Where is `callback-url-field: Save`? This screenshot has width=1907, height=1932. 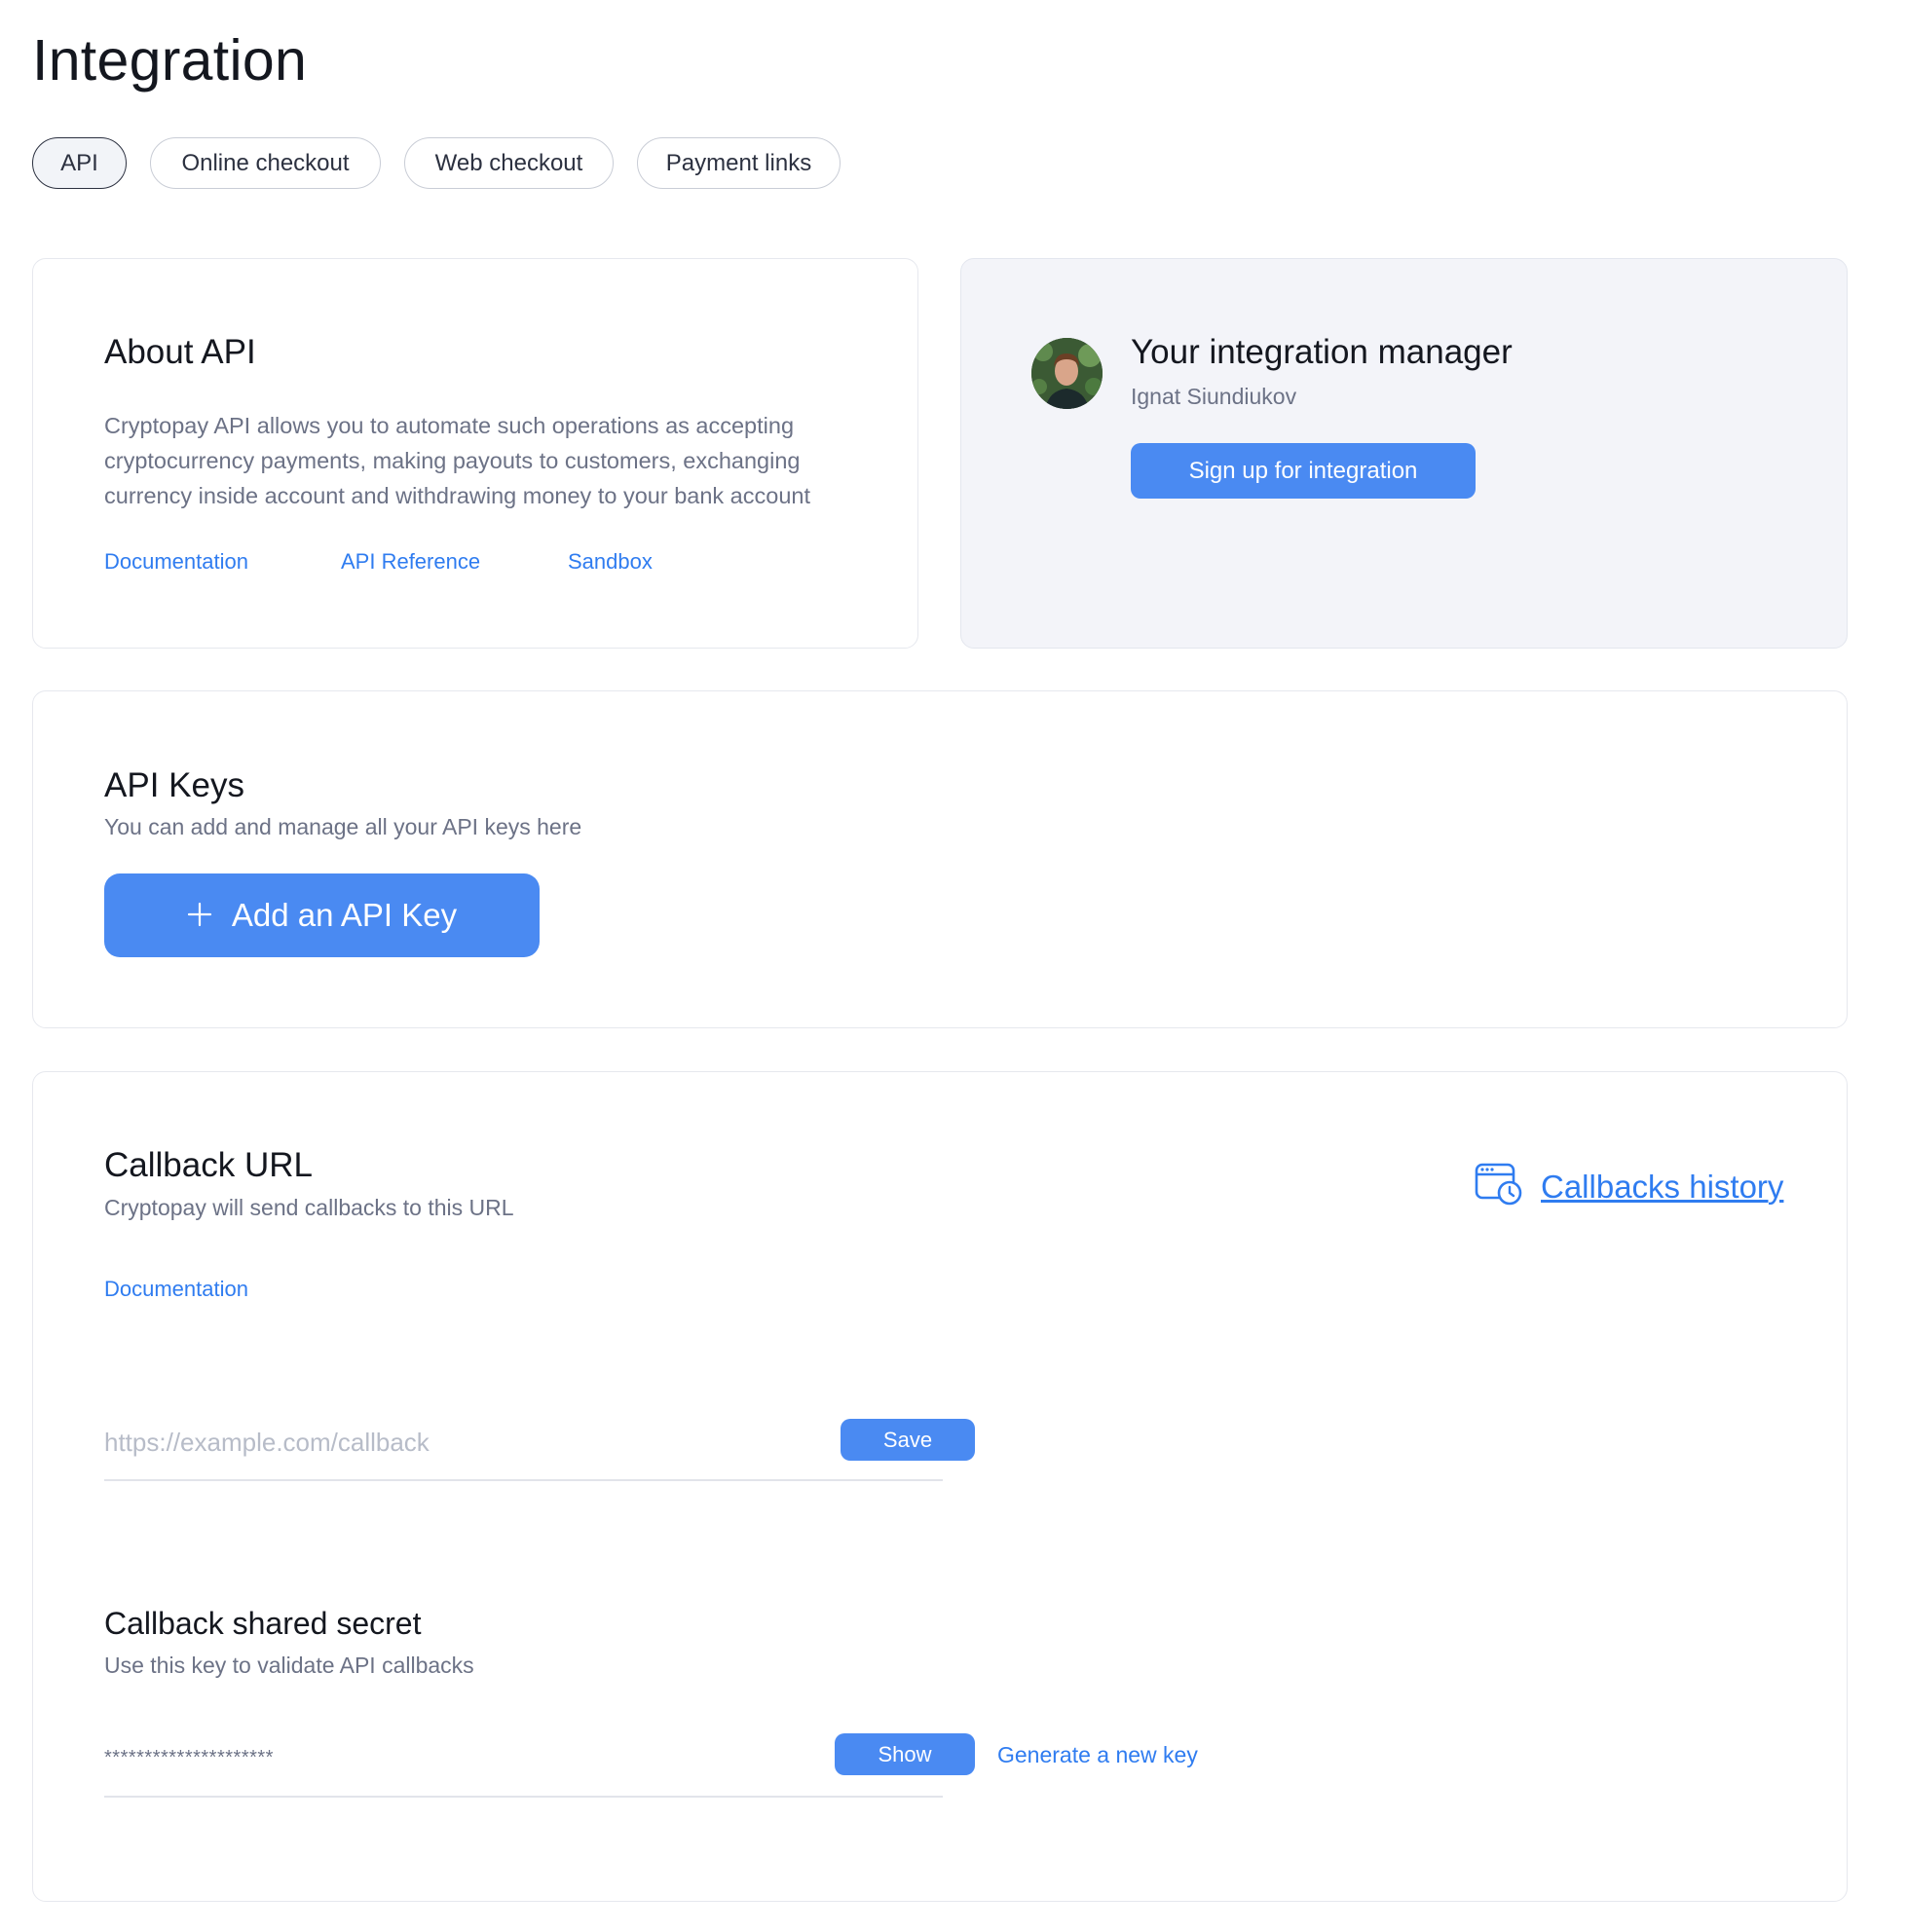 callback-url-field: Save is located at coordinates (539, 1447).